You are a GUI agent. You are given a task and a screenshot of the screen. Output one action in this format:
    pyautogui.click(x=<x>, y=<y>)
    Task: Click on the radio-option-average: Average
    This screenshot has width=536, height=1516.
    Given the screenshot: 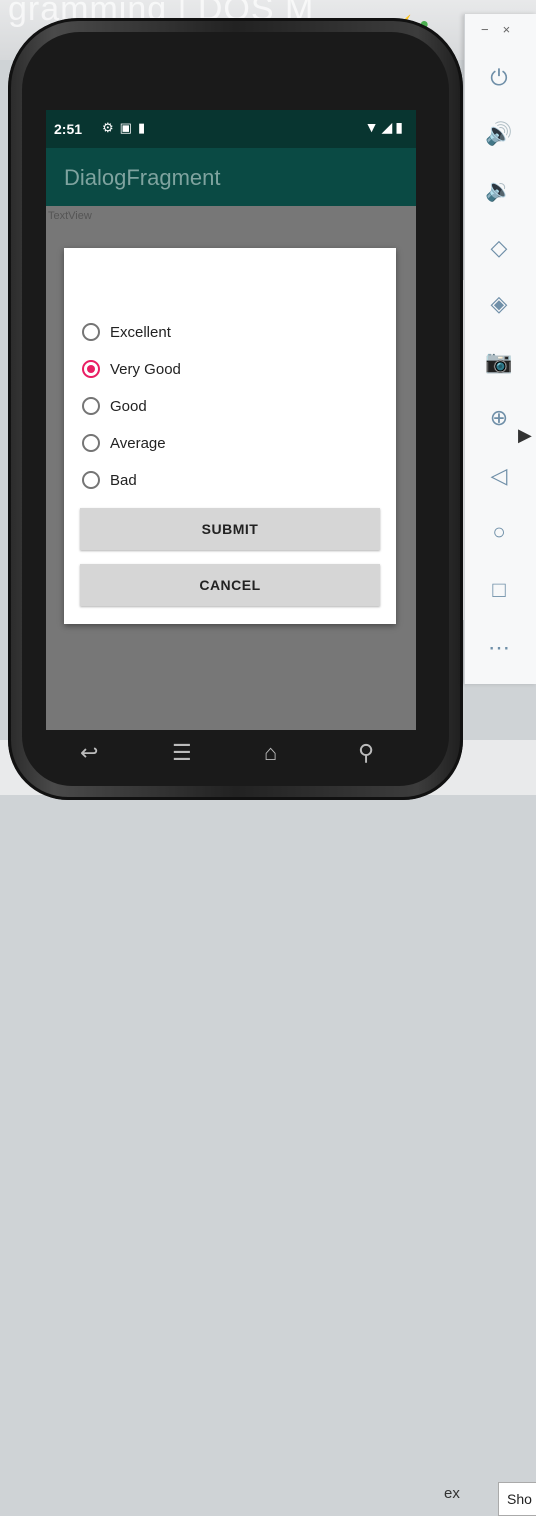 What is the action you would take?
    pyautogui.click(x=124, y=443)
    